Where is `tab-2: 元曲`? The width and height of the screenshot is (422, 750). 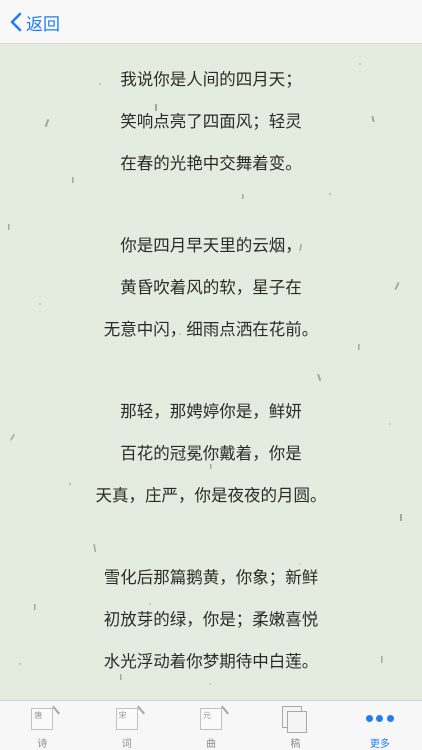
tab-2: 元曲 is located at coordinates (211, 725).